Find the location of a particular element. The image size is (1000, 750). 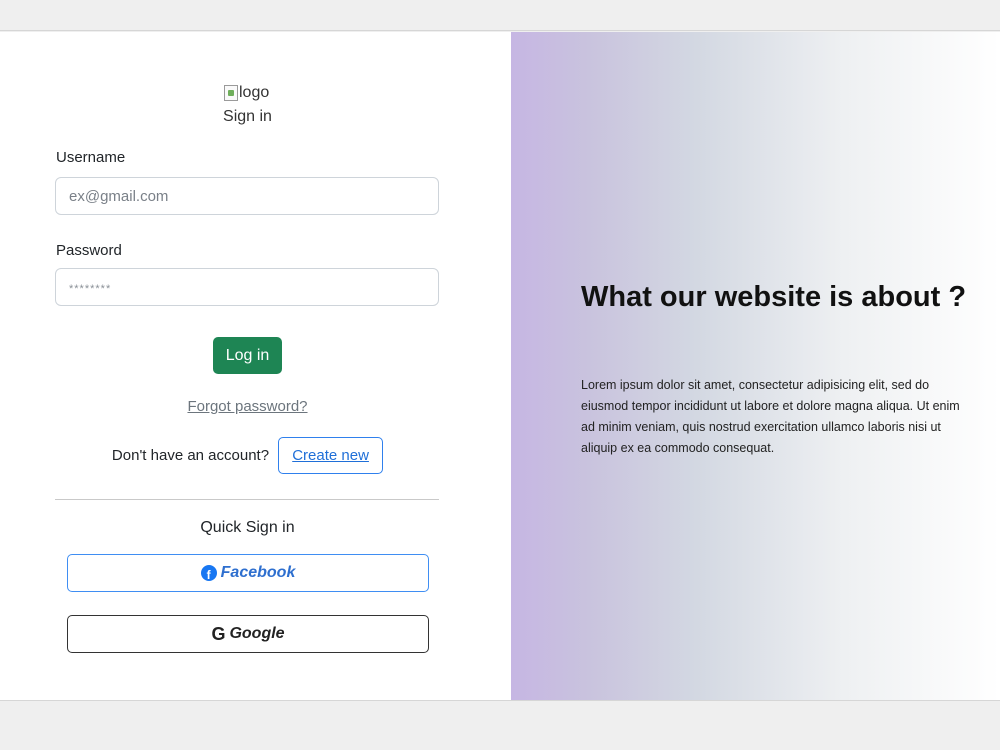

quick-signin-label: Quick Sign in is located at coordinates (247, 527).